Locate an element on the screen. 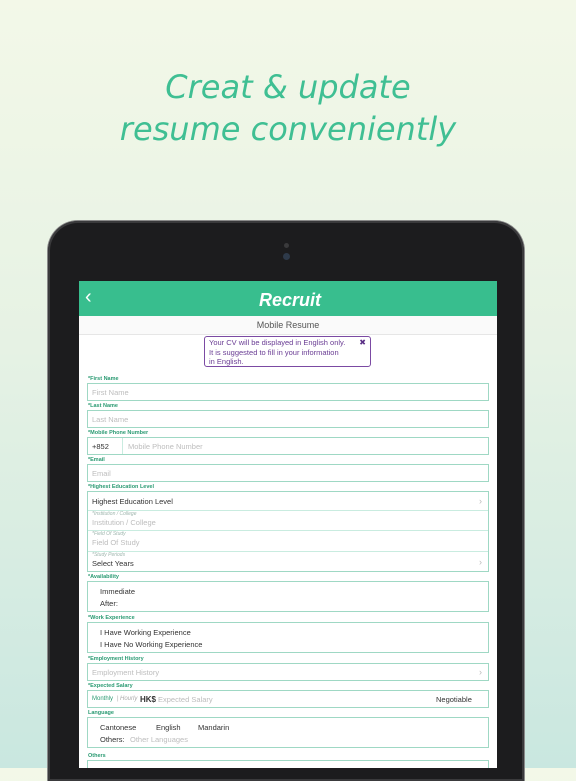 Image resolution: width=576 pixels, height=781 pixels. last-name-field: Last Name is located at coordinates (288, 419).